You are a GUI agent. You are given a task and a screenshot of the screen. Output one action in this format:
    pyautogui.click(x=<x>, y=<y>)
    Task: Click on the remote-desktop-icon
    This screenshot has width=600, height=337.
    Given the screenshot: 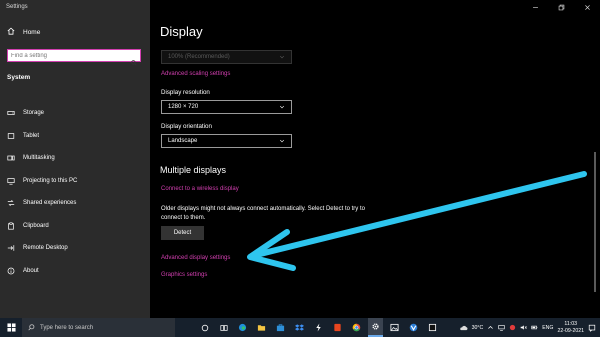 What is the action you would take?
    pyautogui.click(x=11, y=248)
    